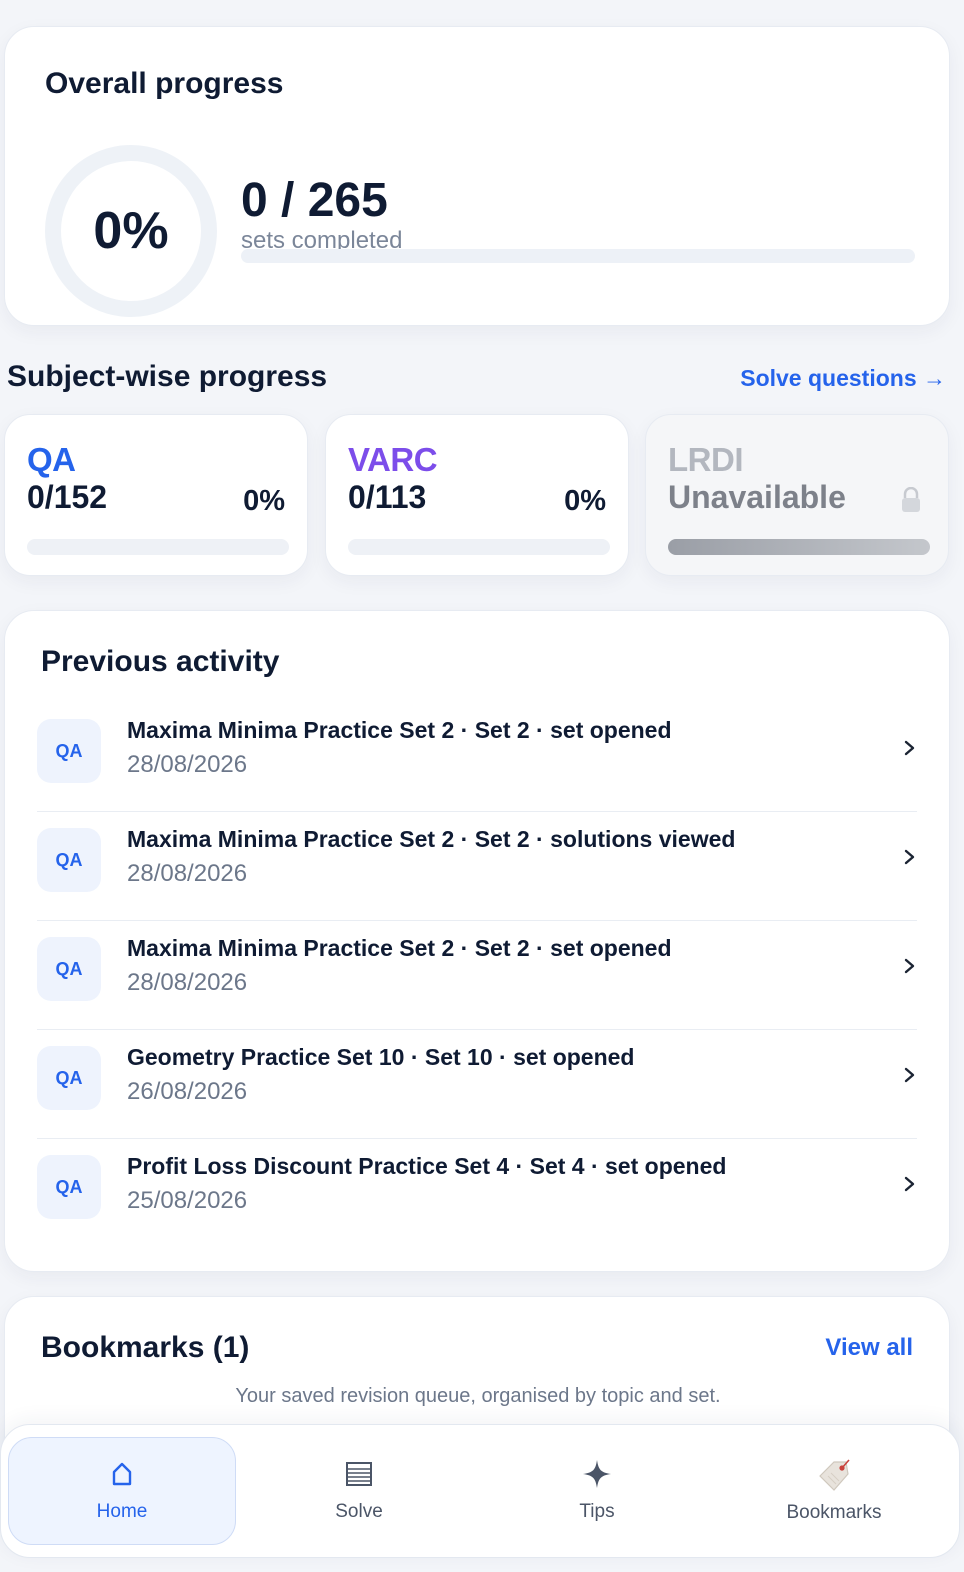 This screenshot has width=964, height=1572. I want to click on bookmarks-title: Bookmarks (1), so click(145, 1347).